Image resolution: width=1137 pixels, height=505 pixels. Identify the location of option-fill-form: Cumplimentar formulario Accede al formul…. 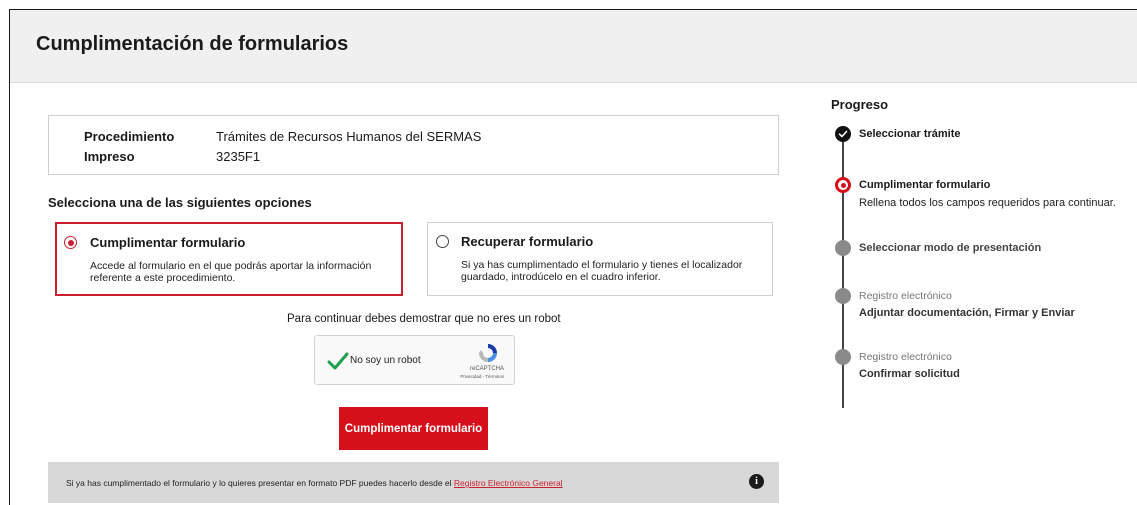
(229, 259).